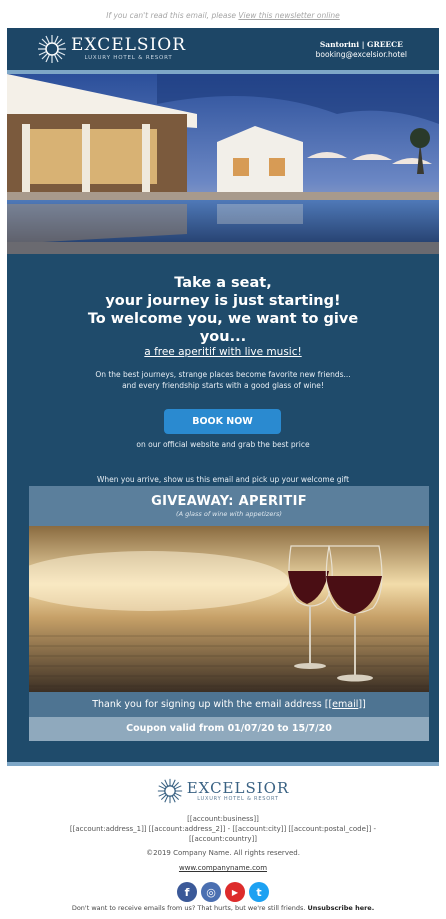 The height and width of the screenshot is (919, 446). What do you see at coordinates (223, 764) in the screenshot?
I see `bottom-stripe` at bounding box center [223, 764].